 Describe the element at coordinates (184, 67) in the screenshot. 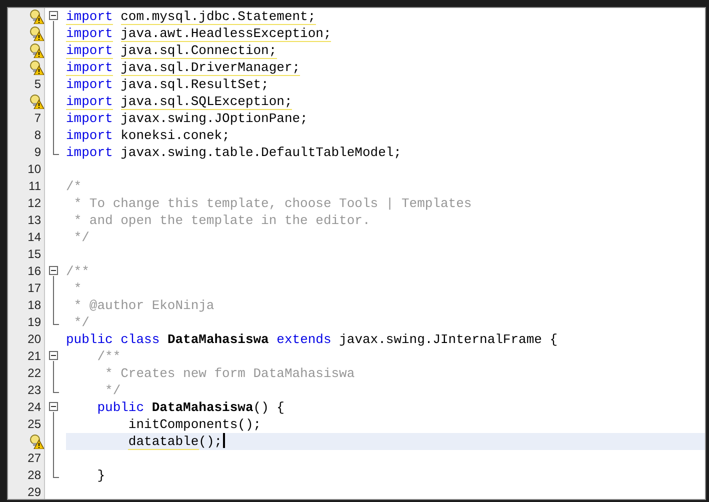

I see `code-line: import java.sql.DriverManager;` at that location.